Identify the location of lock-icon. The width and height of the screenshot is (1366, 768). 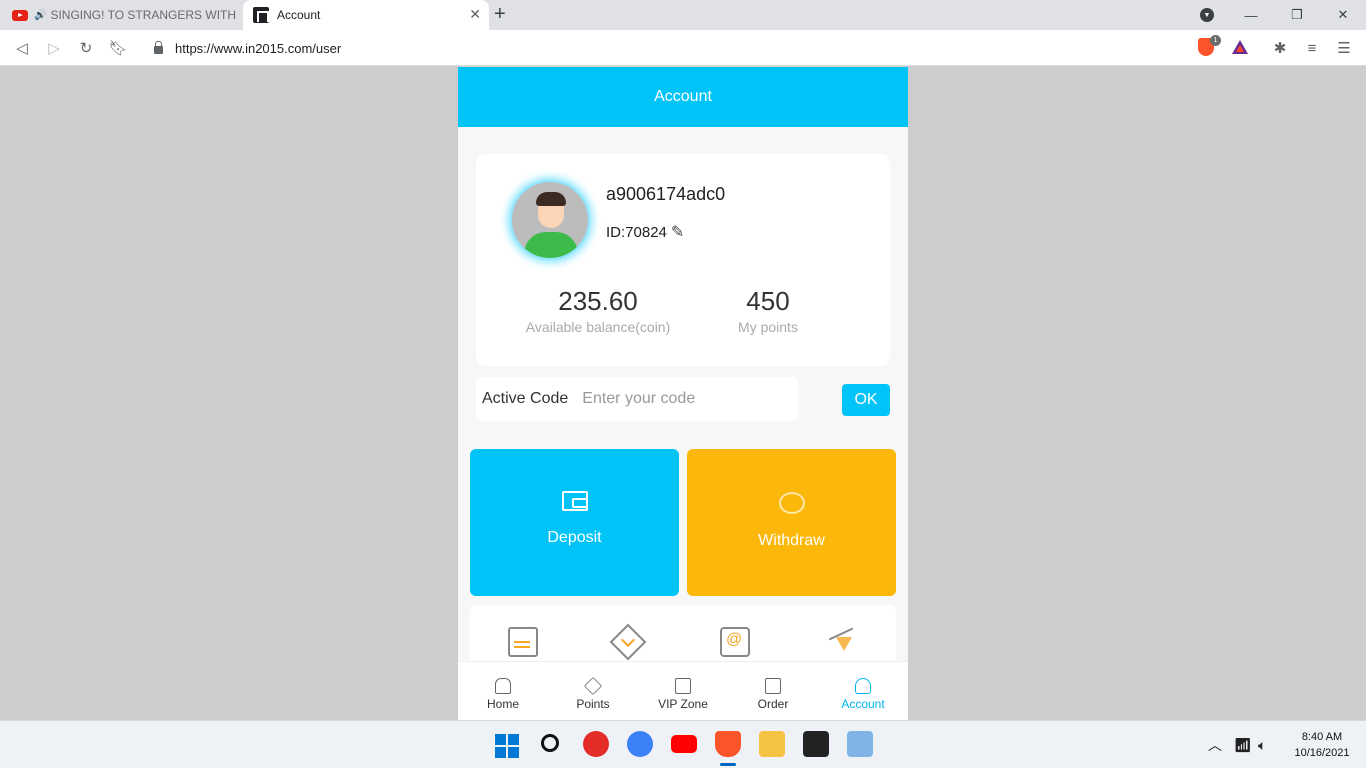
(158, 47).